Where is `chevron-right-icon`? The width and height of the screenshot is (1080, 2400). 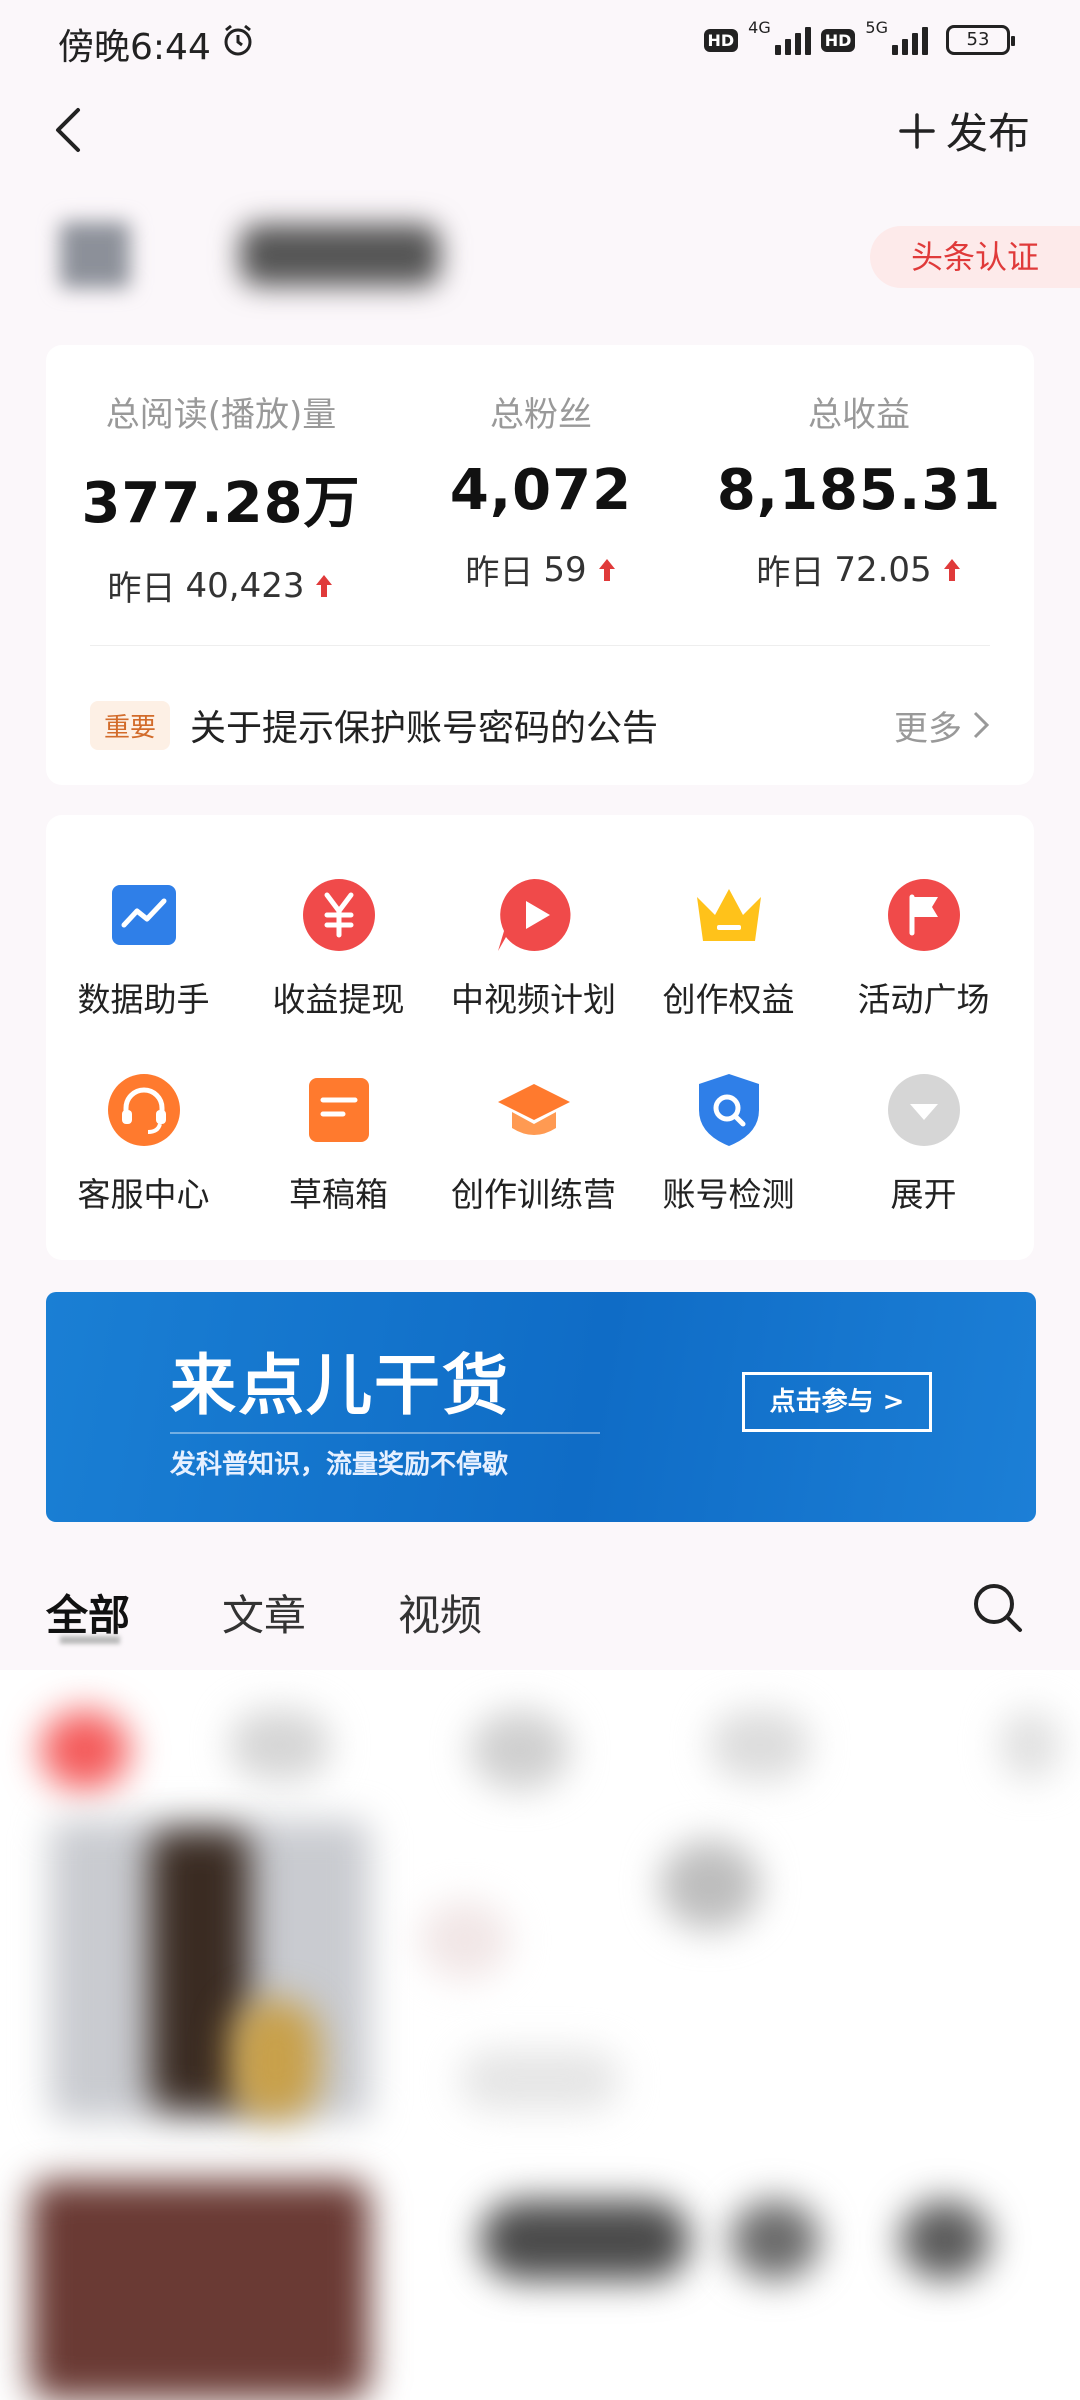
chevron-right-icon is located at coordinates (981, 725).